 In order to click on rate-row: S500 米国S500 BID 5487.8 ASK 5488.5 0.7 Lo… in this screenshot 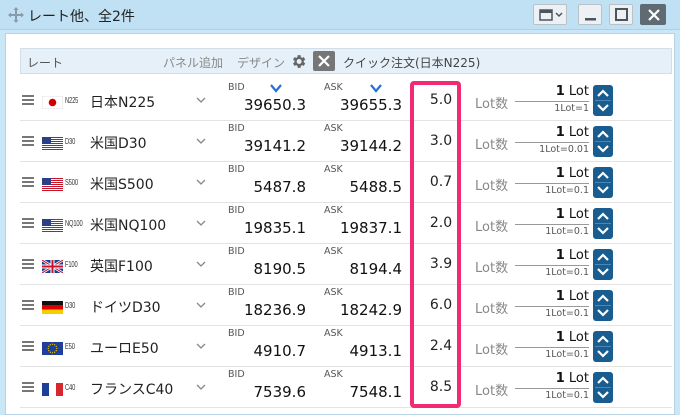, I will do `click(346, 183)`.